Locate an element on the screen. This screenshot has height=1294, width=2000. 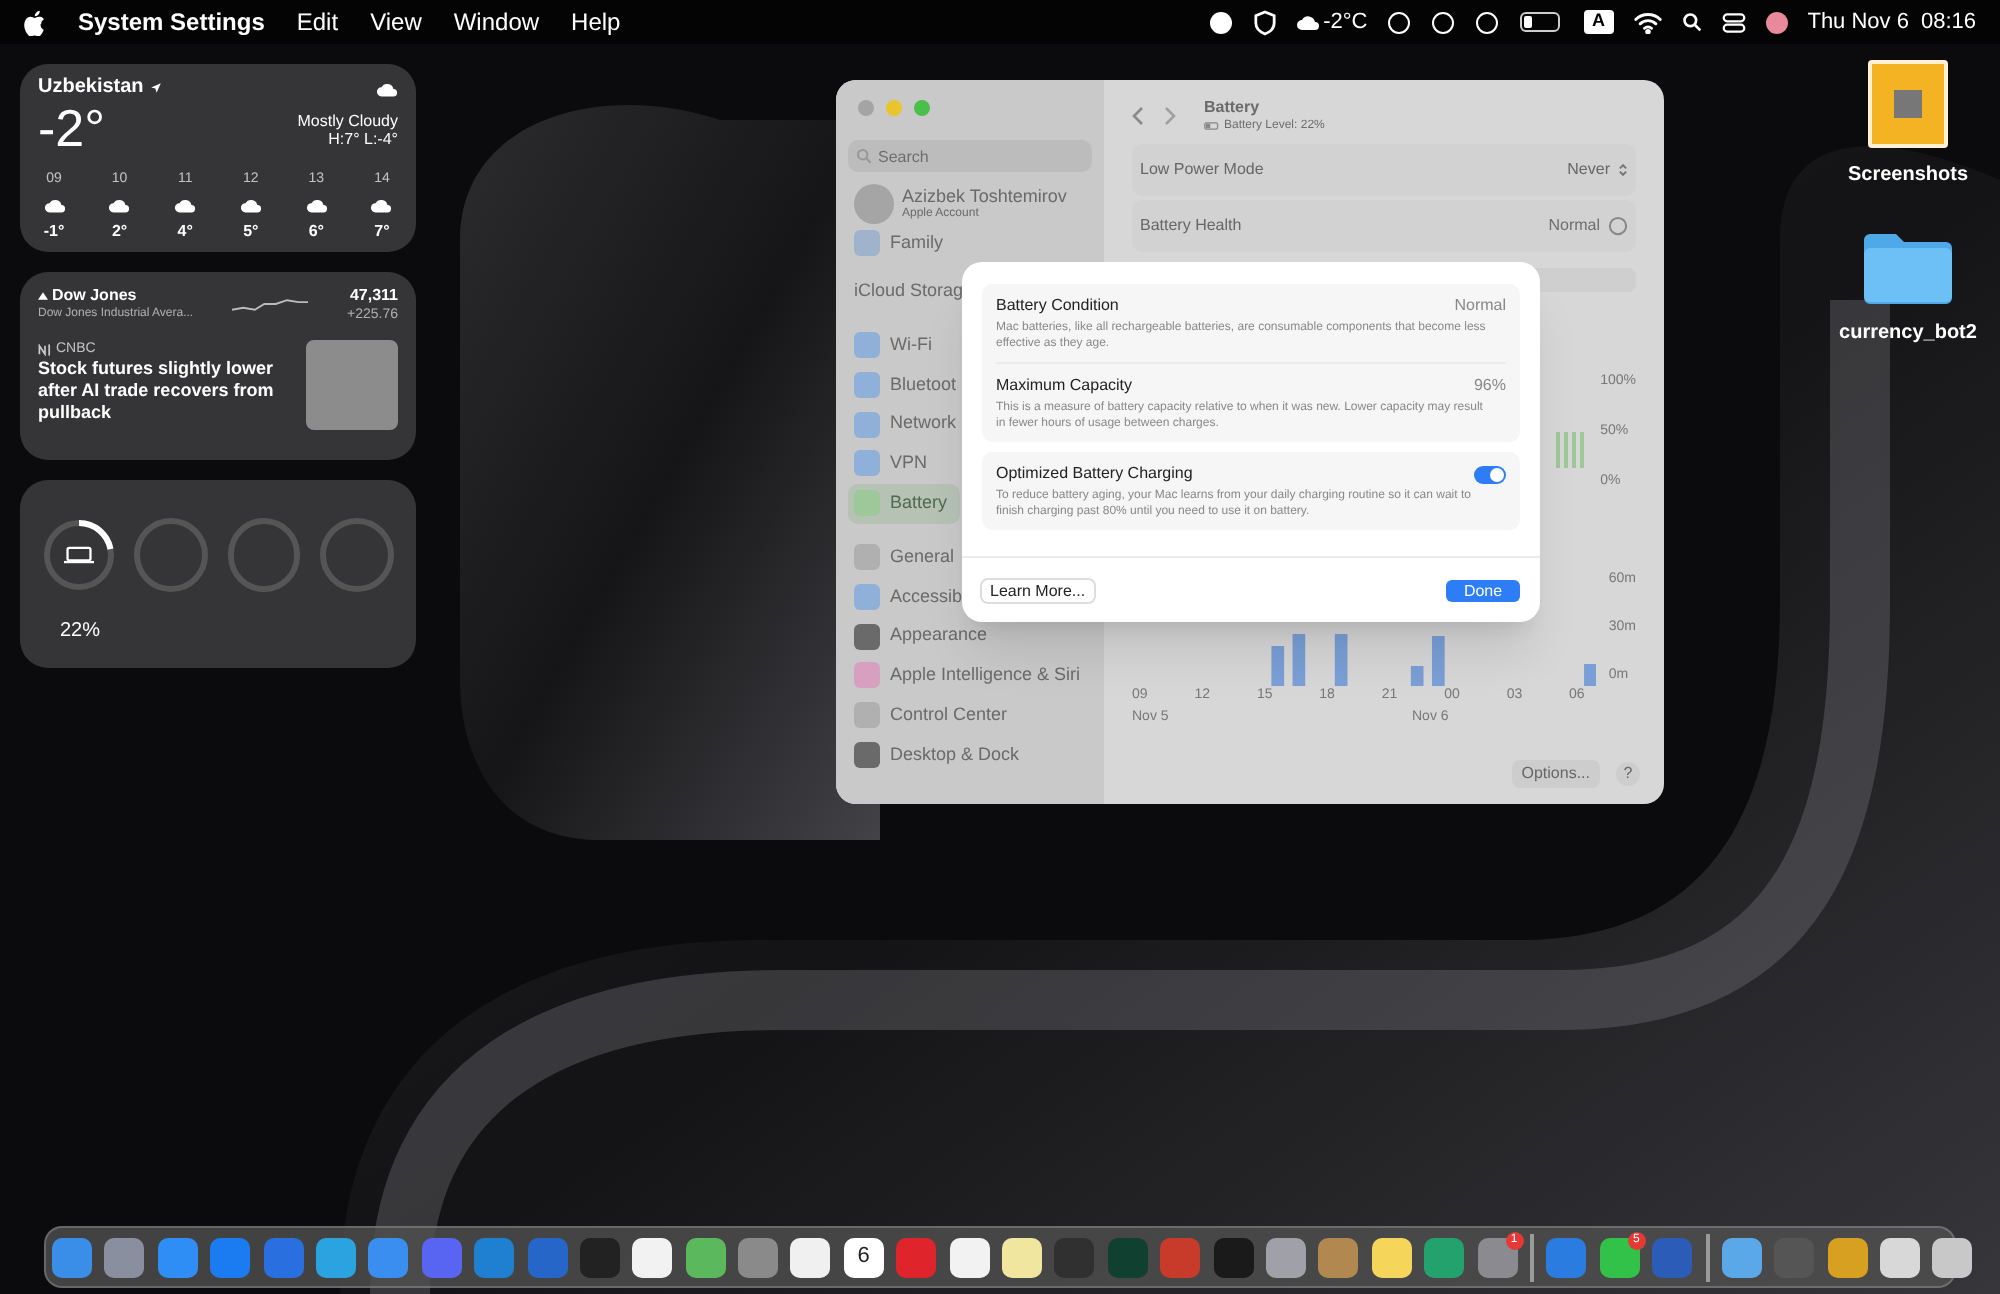
photo-placeholder is located at coordinates (352, 385).